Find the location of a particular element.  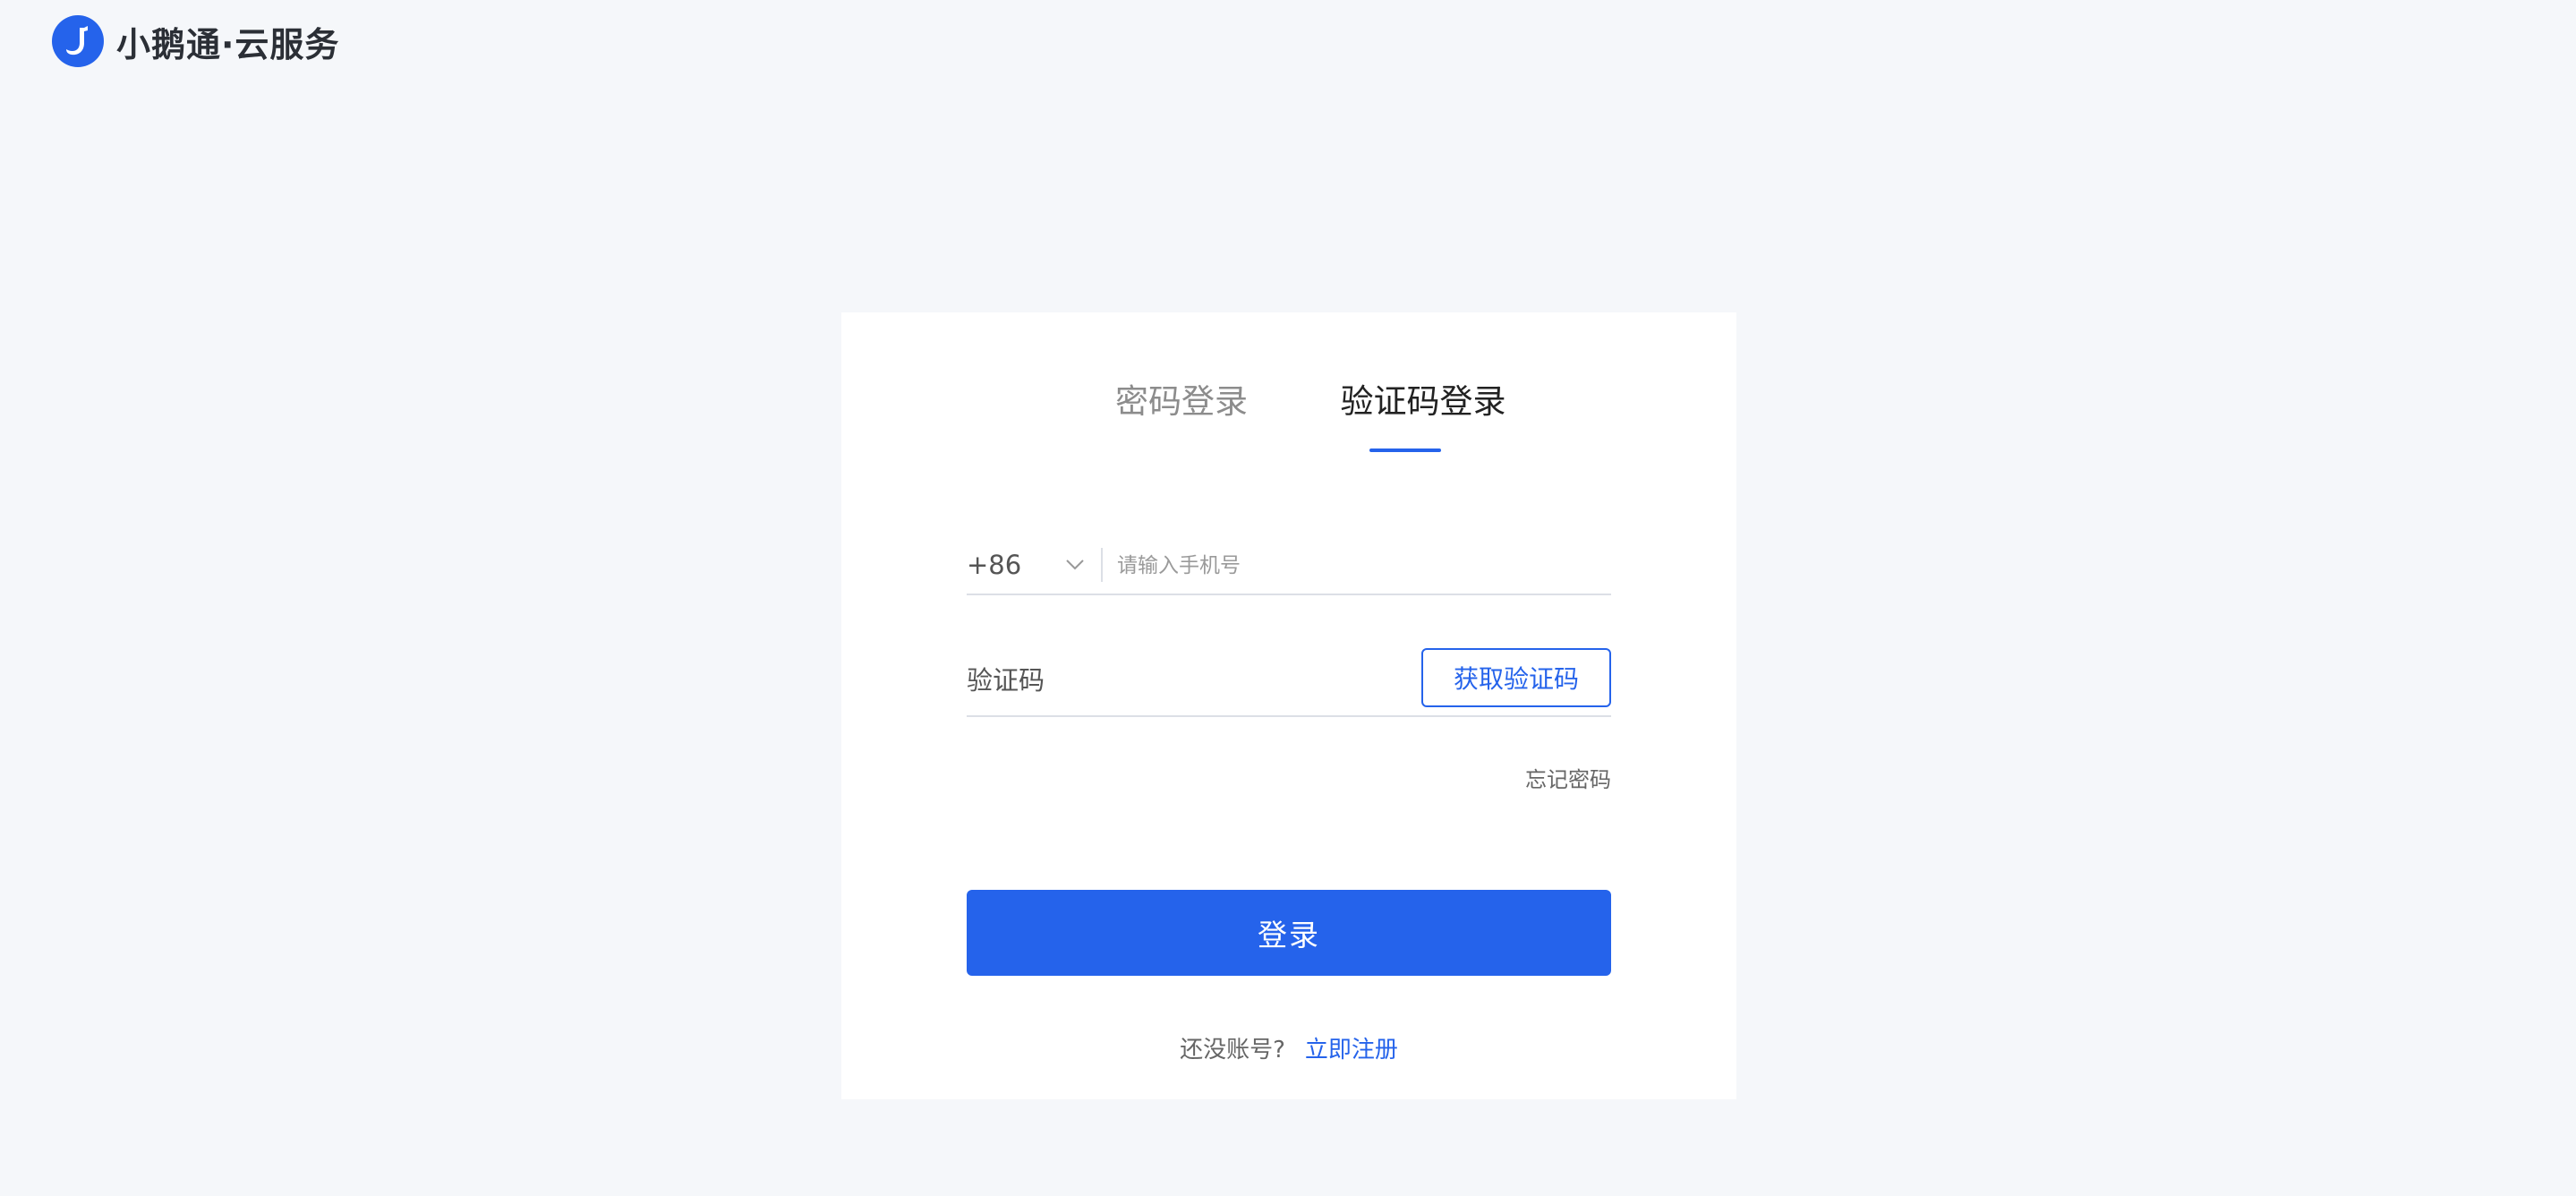

forgot-password-link: 忘记密码 is located at coordinates (1521, 777).